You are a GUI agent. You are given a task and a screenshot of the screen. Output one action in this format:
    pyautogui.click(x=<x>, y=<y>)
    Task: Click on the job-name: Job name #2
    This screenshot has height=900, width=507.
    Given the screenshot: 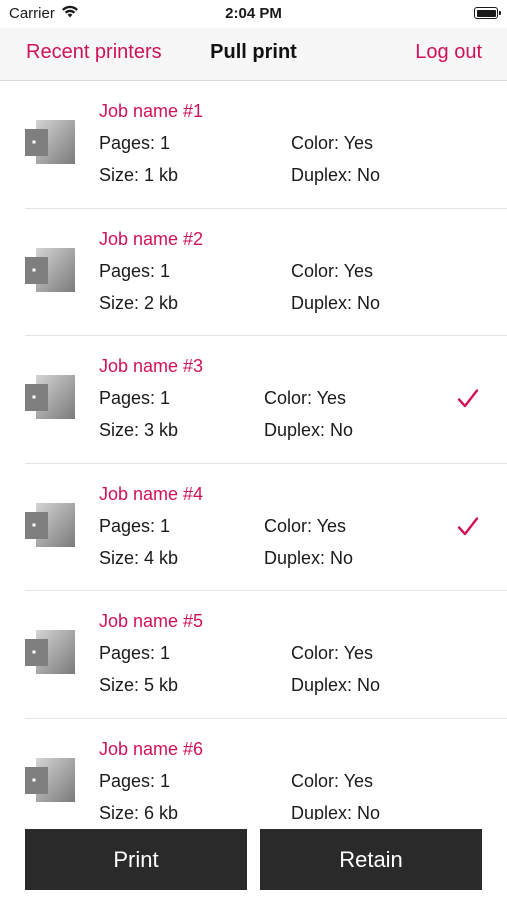 What is the action you would take?
    pyautogui.click(x=151, y=238)
    